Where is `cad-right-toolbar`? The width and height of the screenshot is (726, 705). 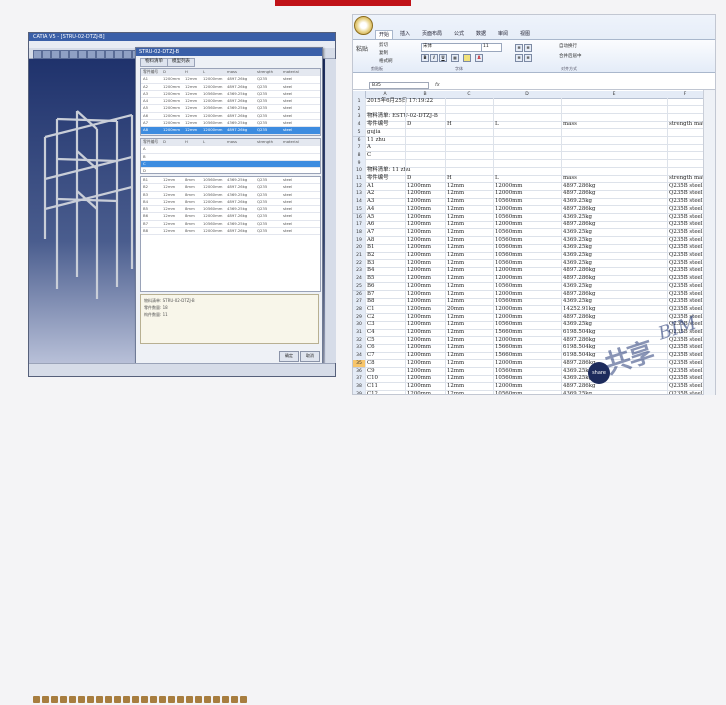
cad-right-toolbar is located at coordinates (330, 211).